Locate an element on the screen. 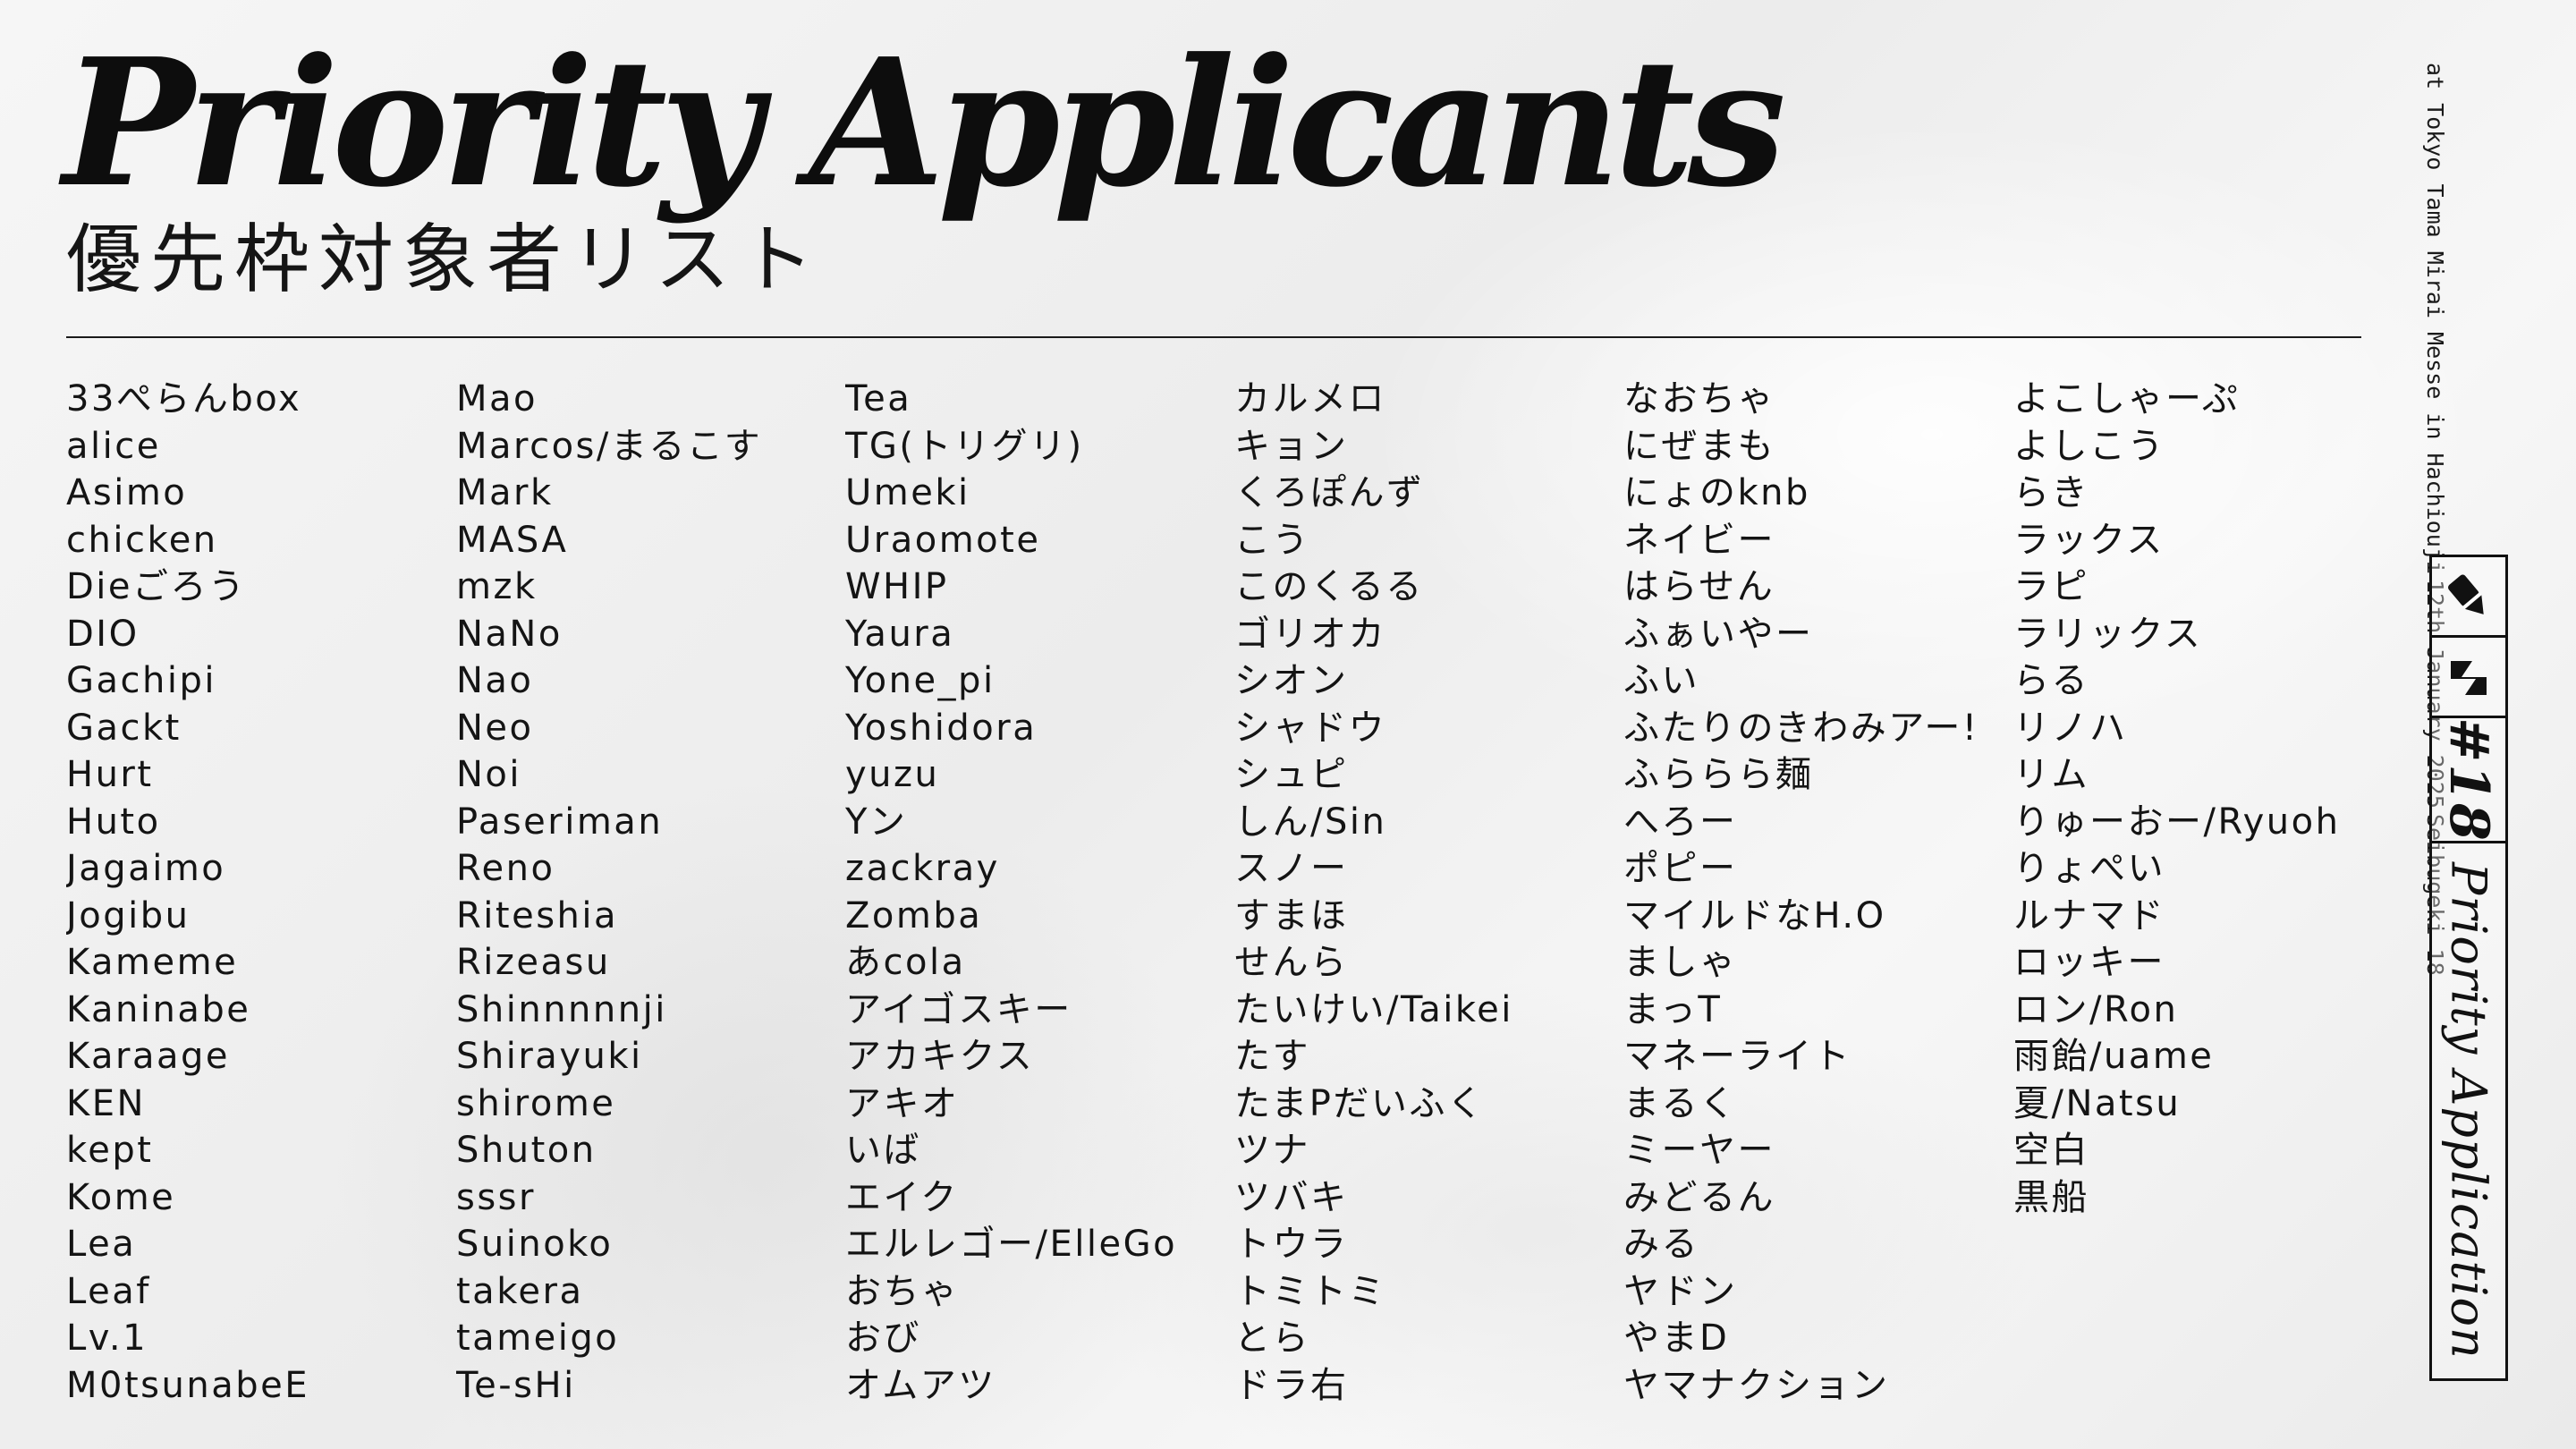  page-title: Priority Applicants is located at coordinates (924, 123).